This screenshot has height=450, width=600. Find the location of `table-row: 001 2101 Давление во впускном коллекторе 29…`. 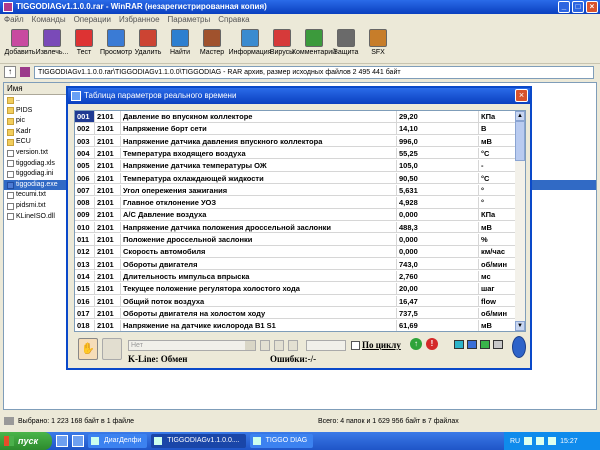

table-row: 001 2101 Давление во впускном коллекторе 29… is located at coordinates (296, 117).